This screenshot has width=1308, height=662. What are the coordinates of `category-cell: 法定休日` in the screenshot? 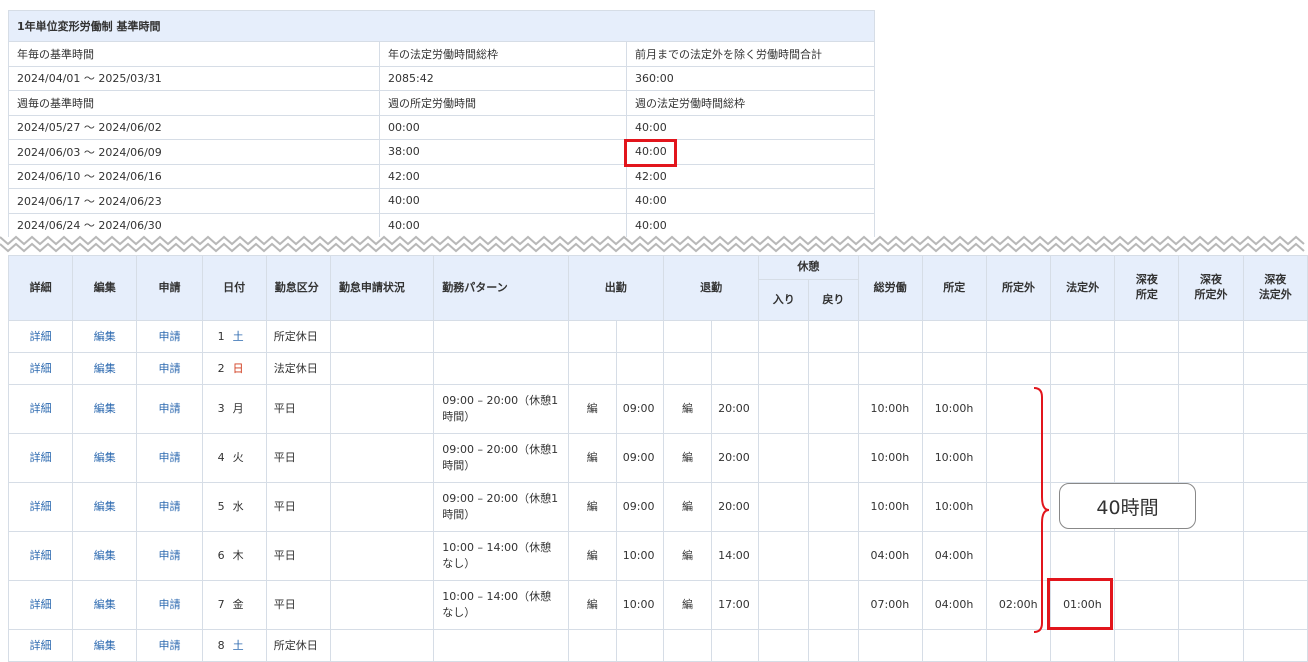 It's located at (298, 368).